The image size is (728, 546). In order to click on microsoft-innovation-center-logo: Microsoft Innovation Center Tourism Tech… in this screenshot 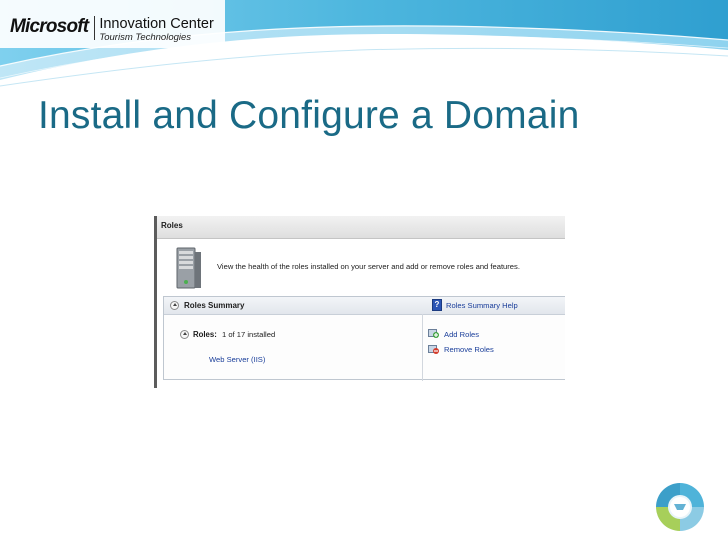, I will do `click(112, 29)`.